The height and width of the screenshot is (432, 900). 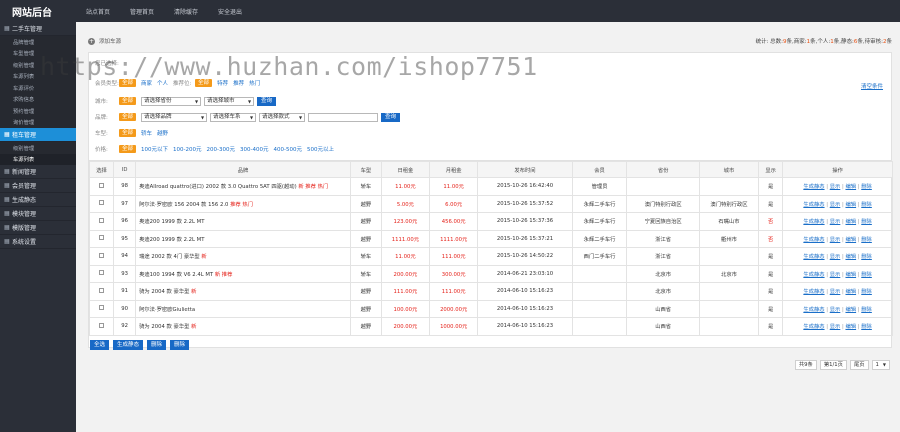 What do you see at coordinates (128, 83) in the screenshot?
I see `member-all-tag: 全部` at bounding box center [128, 83].